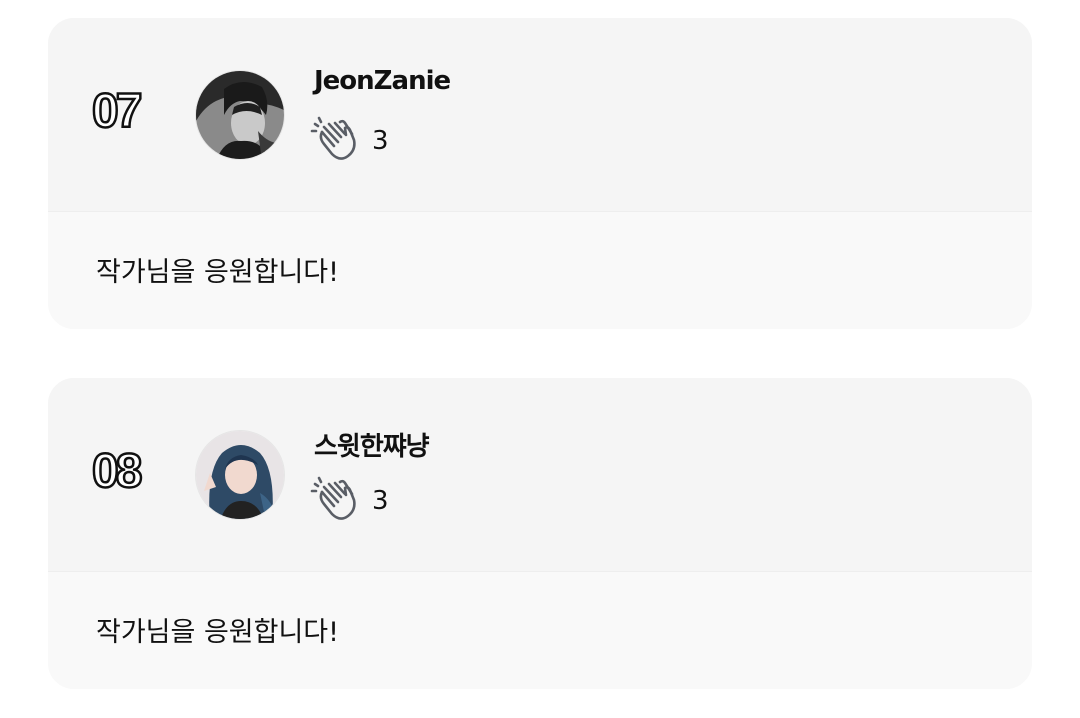 Image resolution: width=1080 pixels, height=718 pixels. I want to click on rank-number: 07, so click(117, 111).